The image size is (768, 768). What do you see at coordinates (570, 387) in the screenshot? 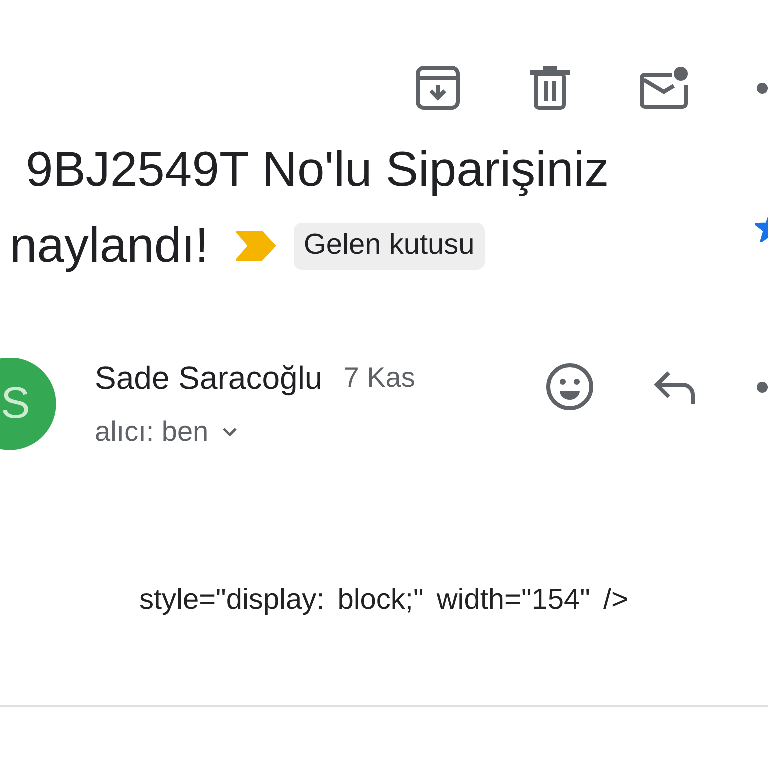
I see `smiley-icon` at bounding box center [570, 387].